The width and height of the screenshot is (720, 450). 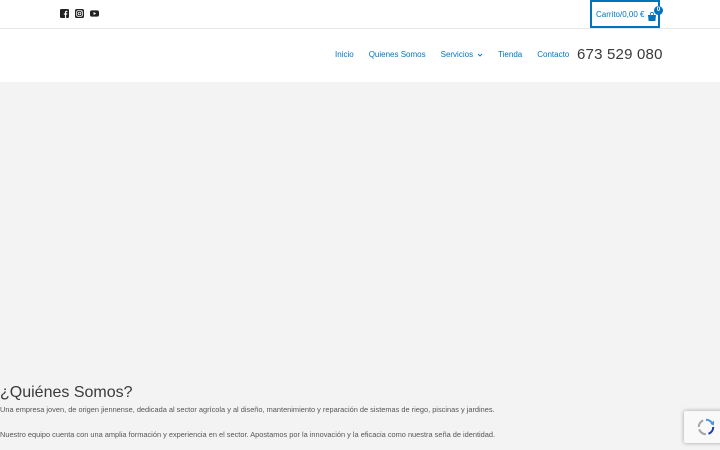 I want to click on nav-item-inicio: Inicio, so click(x=344, y=54).